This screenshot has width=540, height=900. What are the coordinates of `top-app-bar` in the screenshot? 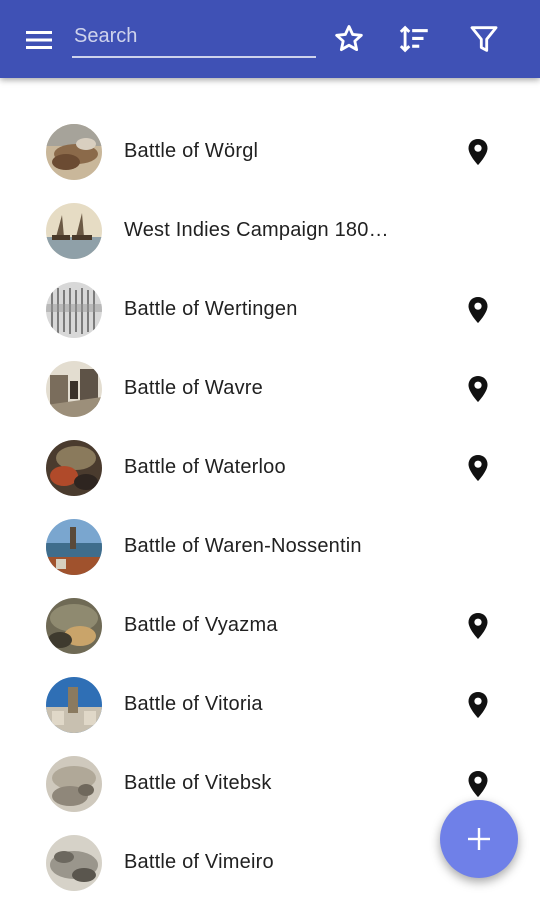 It's located at (270, 39).